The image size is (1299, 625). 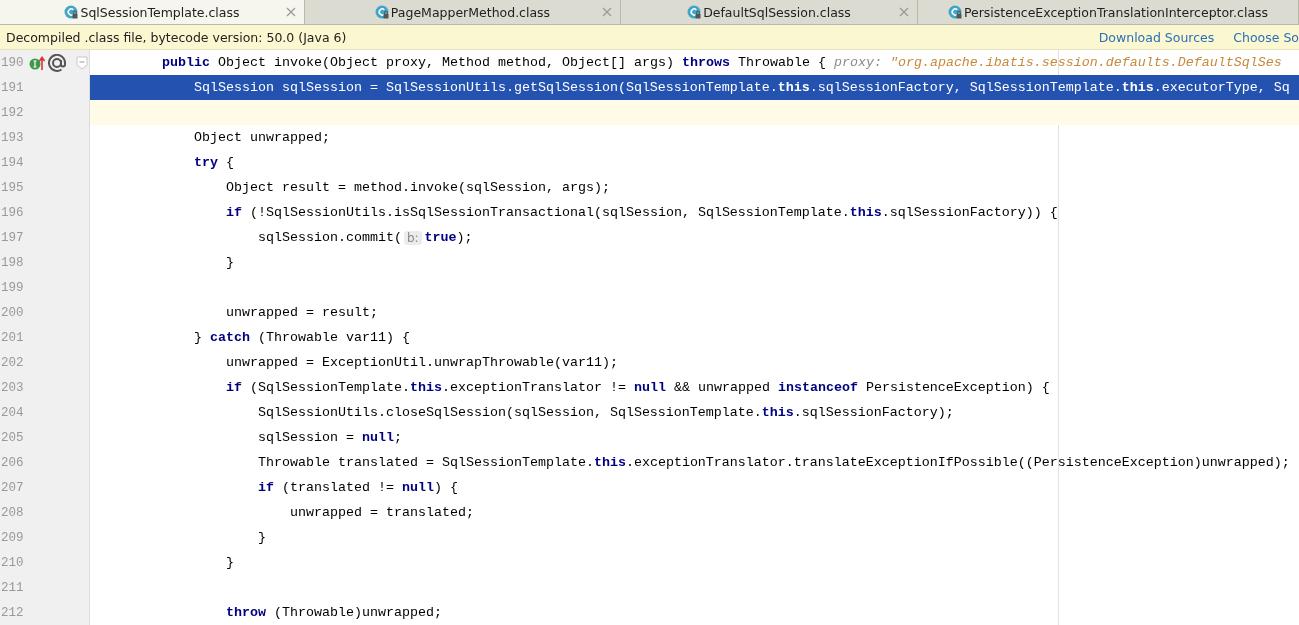 I want to click on line-number: 211, so click(x=12, y=587).